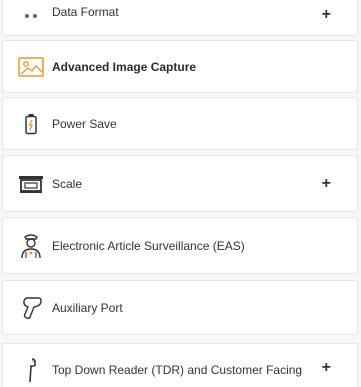  I want to click on tdr-reader-icon, so click(31, 370).